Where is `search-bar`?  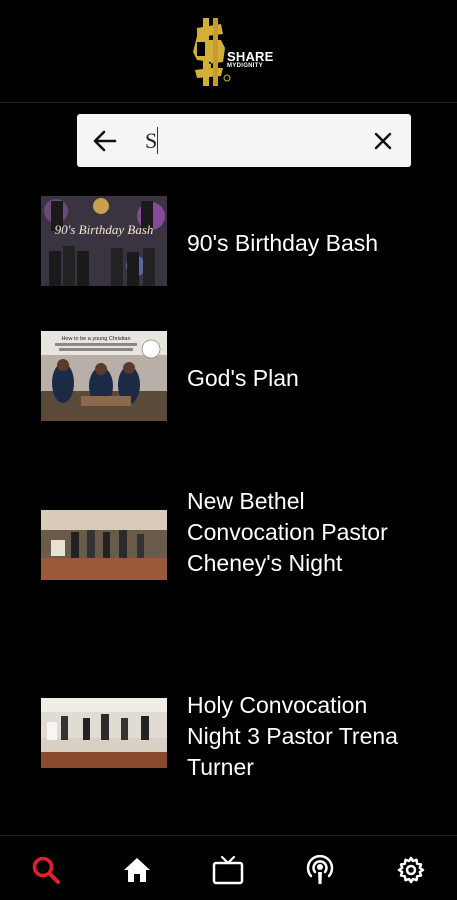 search-bar is located at coordinates (244, 140).